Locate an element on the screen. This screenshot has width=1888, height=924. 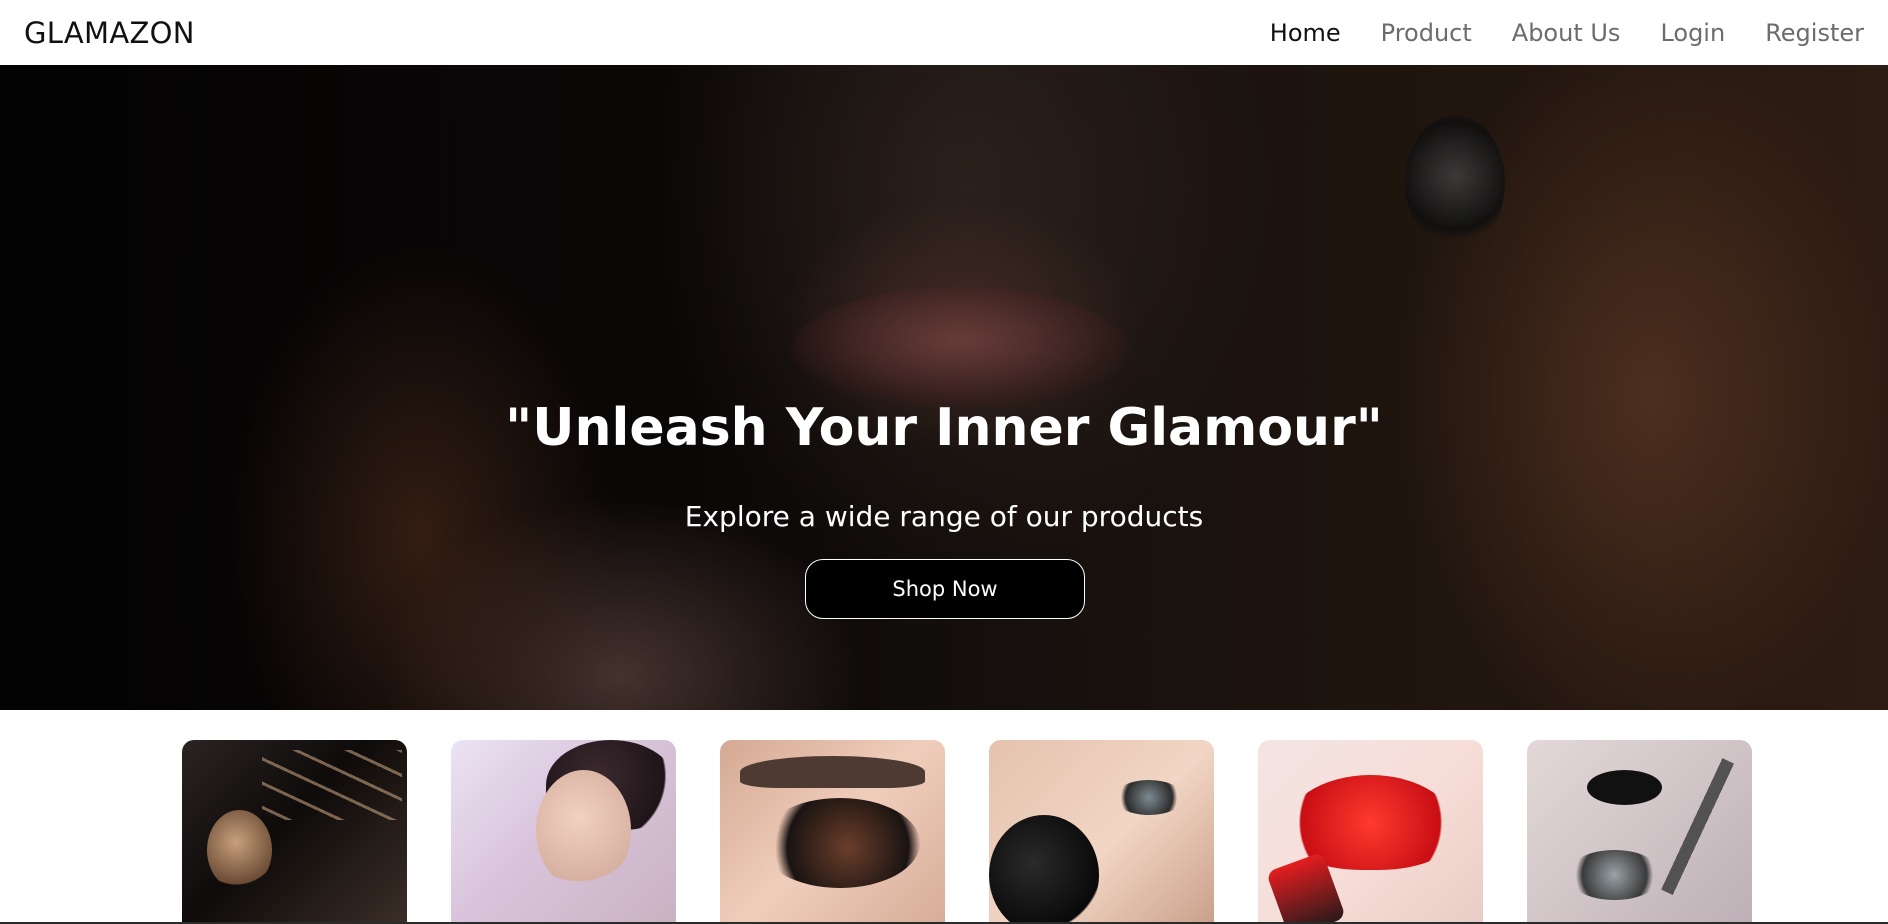
nav-about-us-link: About Us is located at coordinates (1566, 33).